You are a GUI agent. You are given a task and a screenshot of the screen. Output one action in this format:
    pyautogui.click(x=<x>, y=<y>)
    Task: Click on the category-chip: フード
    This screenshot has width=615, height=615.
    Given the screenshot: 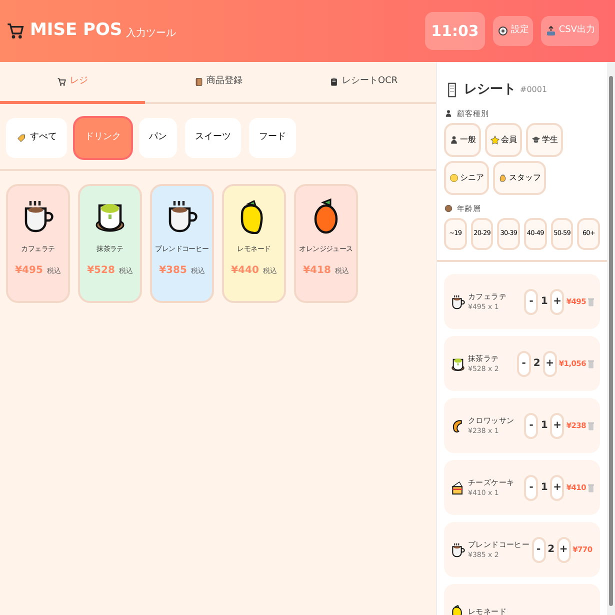 What is the action you would take?
    pyautogui.click(x=272, y=138)
    